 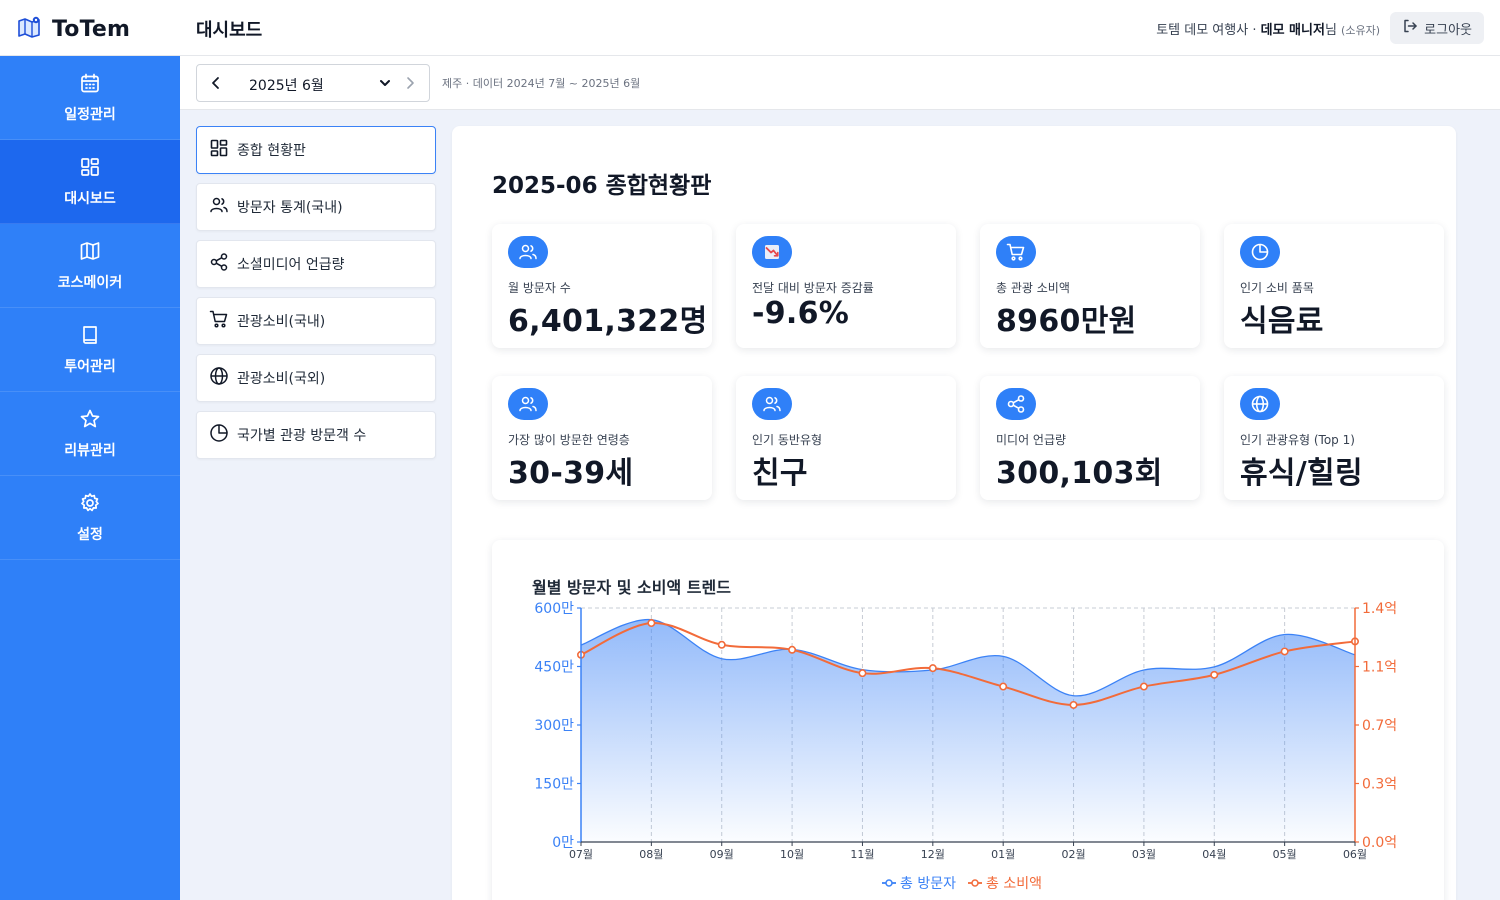 What do you see at coordinates (602, 286) in the screenshot?
I see `kpi-card-monthly-visitors: 월 방문자 수 6,401,322명` at bounding box center [602, 286].